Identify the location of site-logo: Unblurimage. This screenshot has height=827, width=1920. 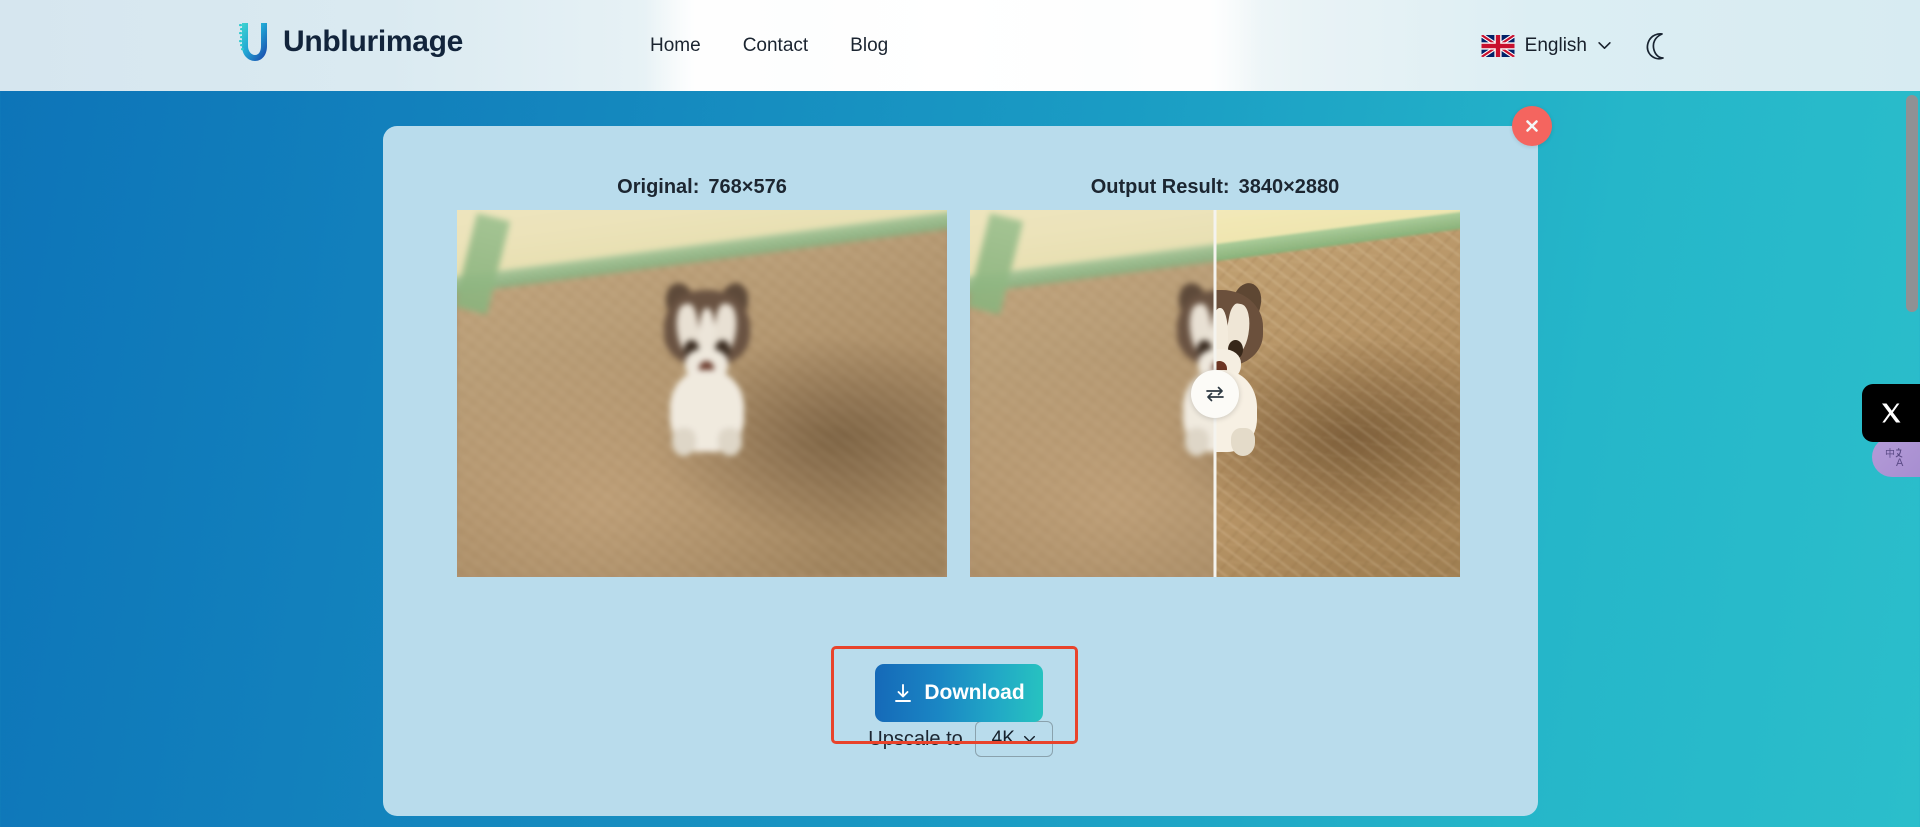
(349, 42).